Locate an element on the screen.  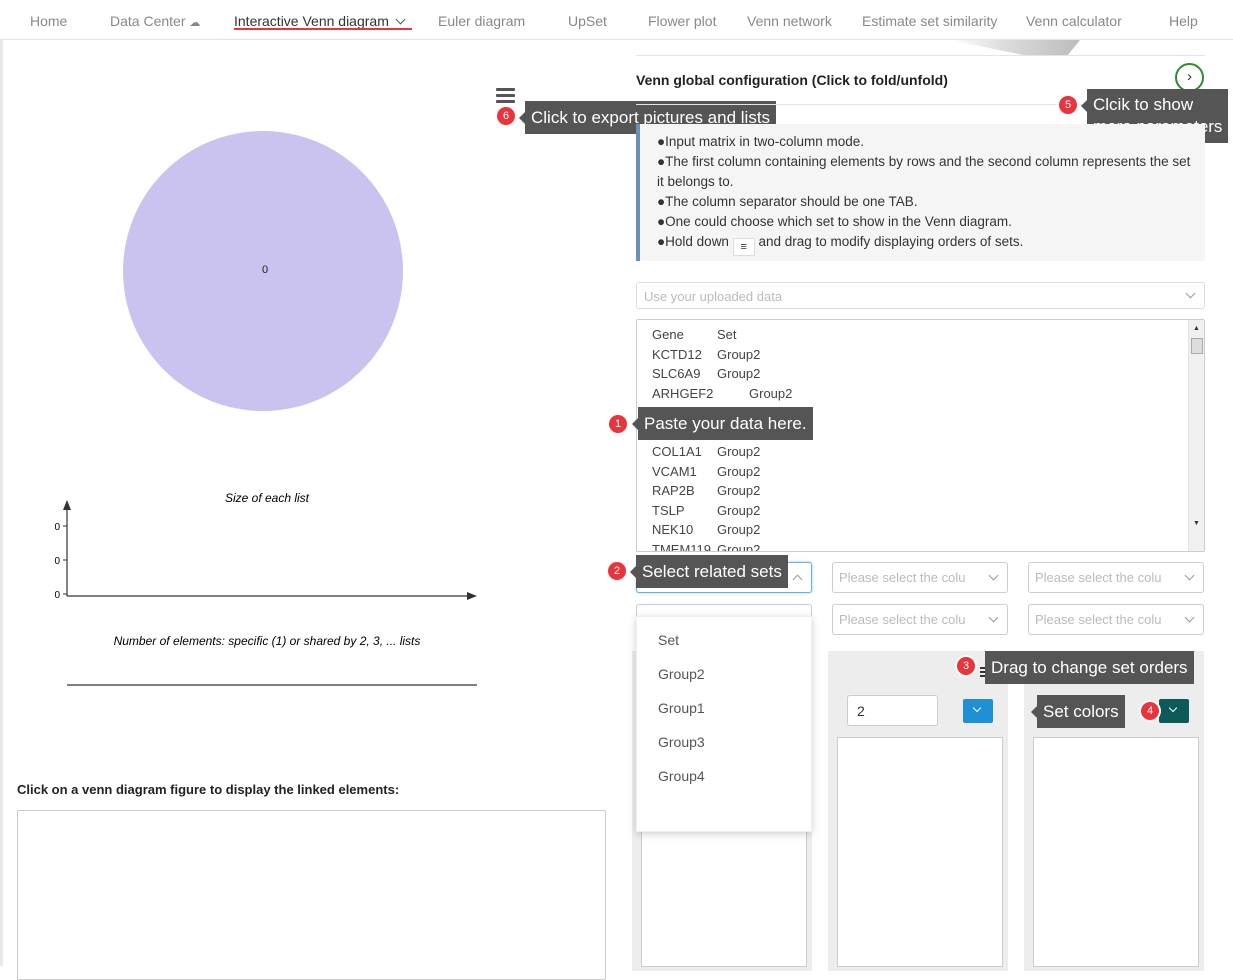
data-source-select: Use your uploaded data is located at coordinates (920, 295).